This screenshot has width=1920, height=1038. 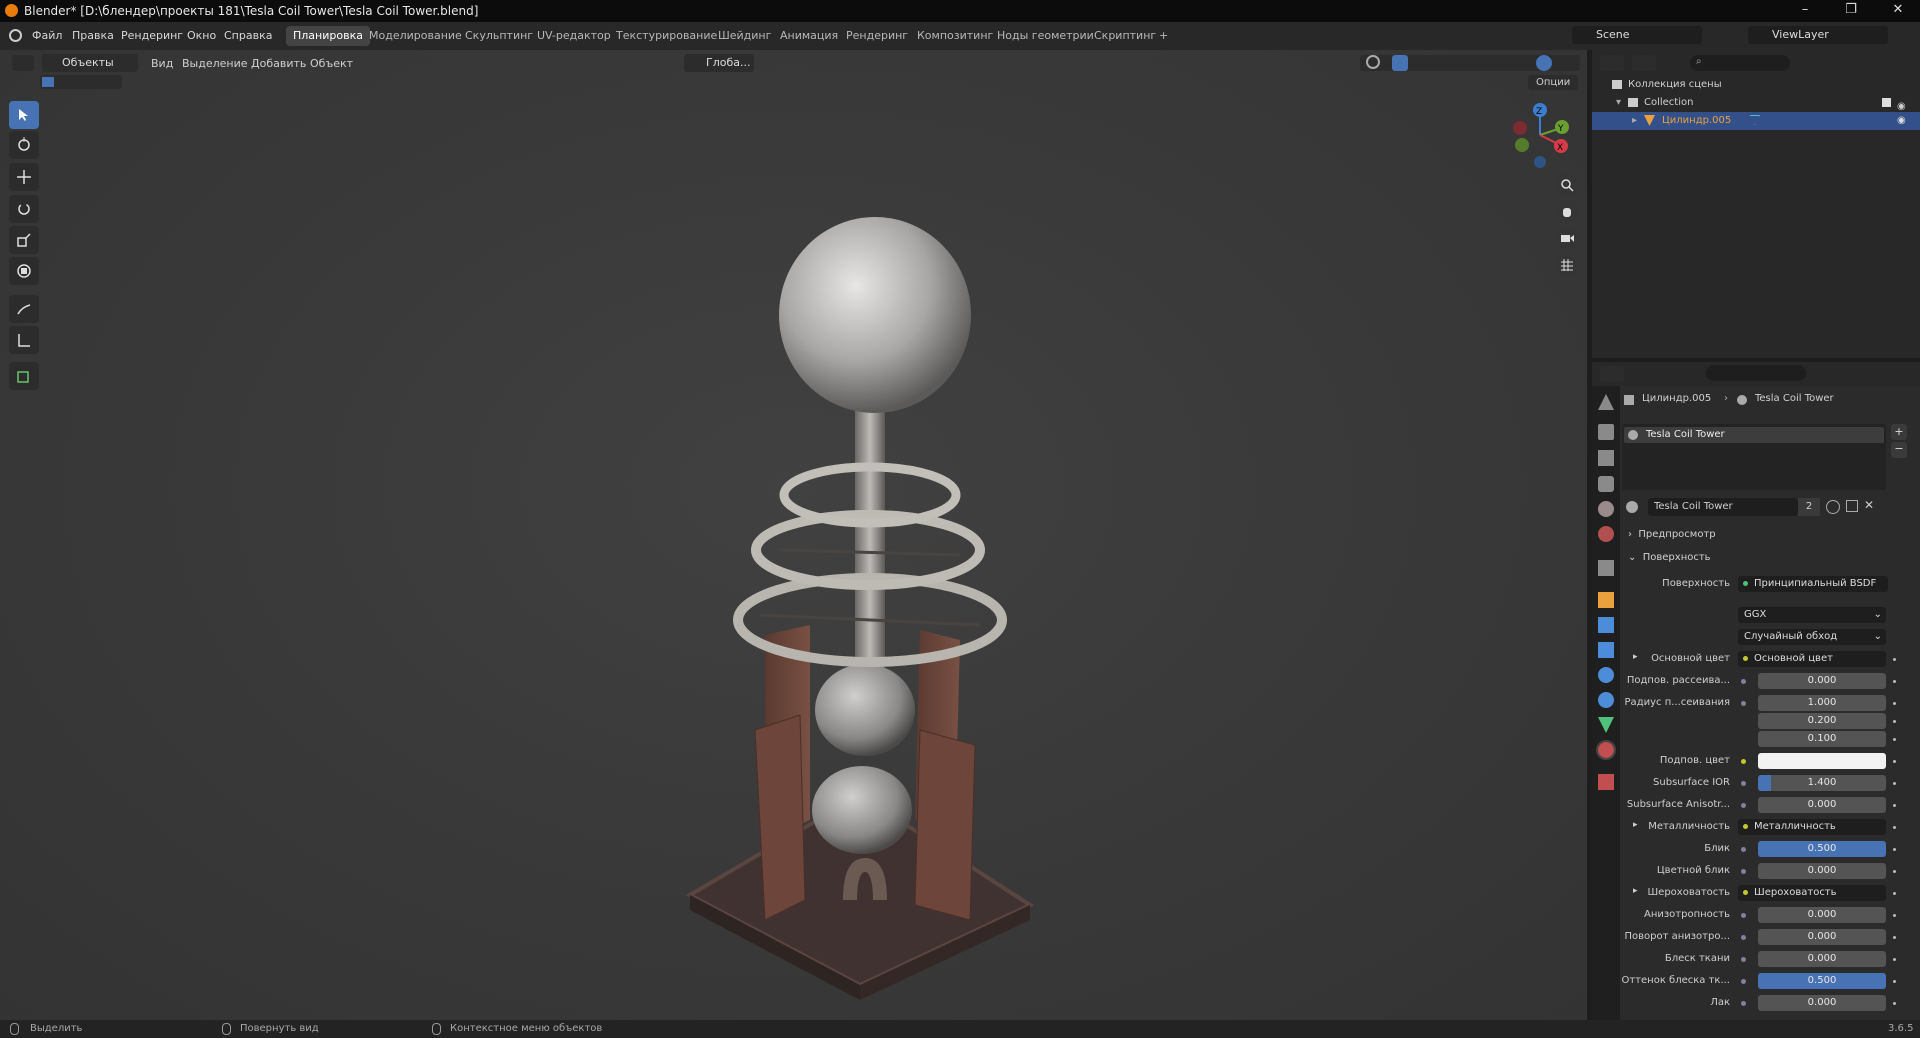 What do you see at coordinates (809, 36) in the screenshot?
I see `tab-animation: Анимация` at bounding box center [809, 36].